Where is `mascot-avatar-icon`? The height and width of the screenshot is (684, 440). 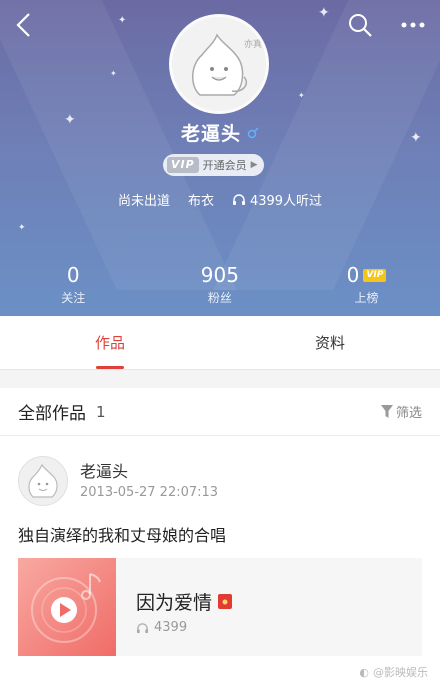 mascot-avatar-icon is located at coordinates (43, 480).